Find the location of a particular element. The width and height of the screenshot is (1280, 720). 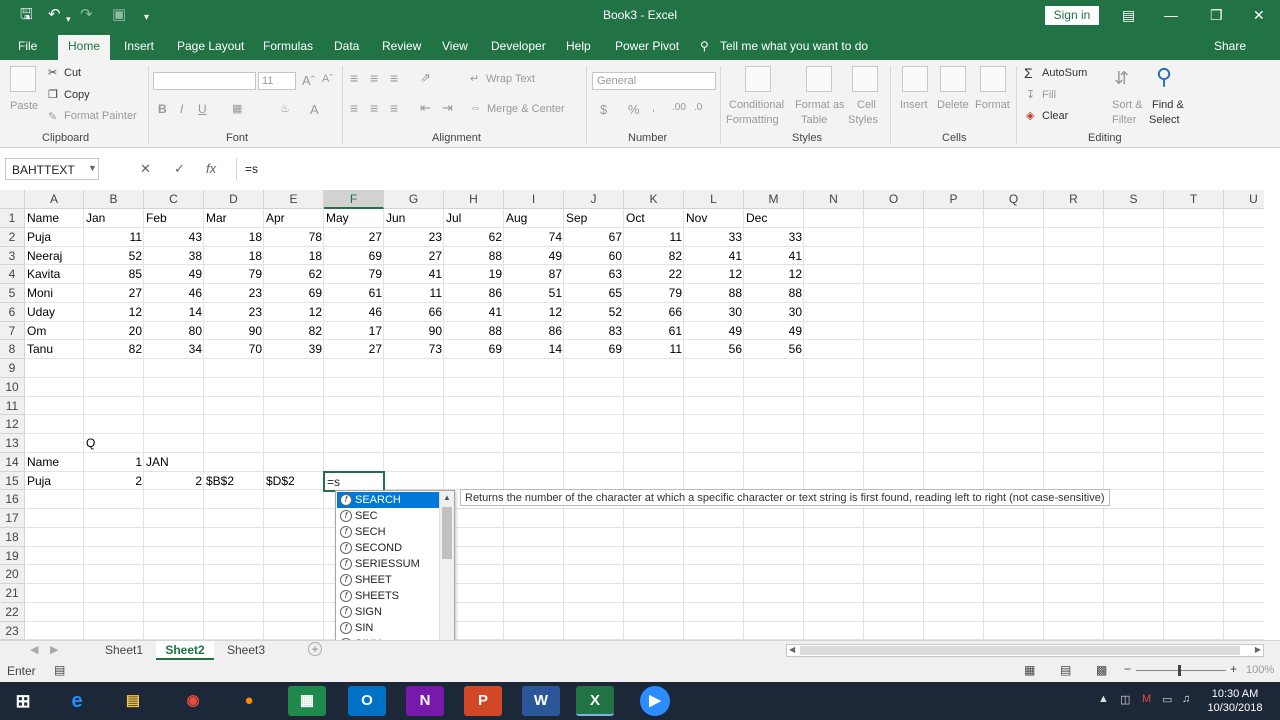

autocomplete-item: f SECH is located at coordinates (388, 532).